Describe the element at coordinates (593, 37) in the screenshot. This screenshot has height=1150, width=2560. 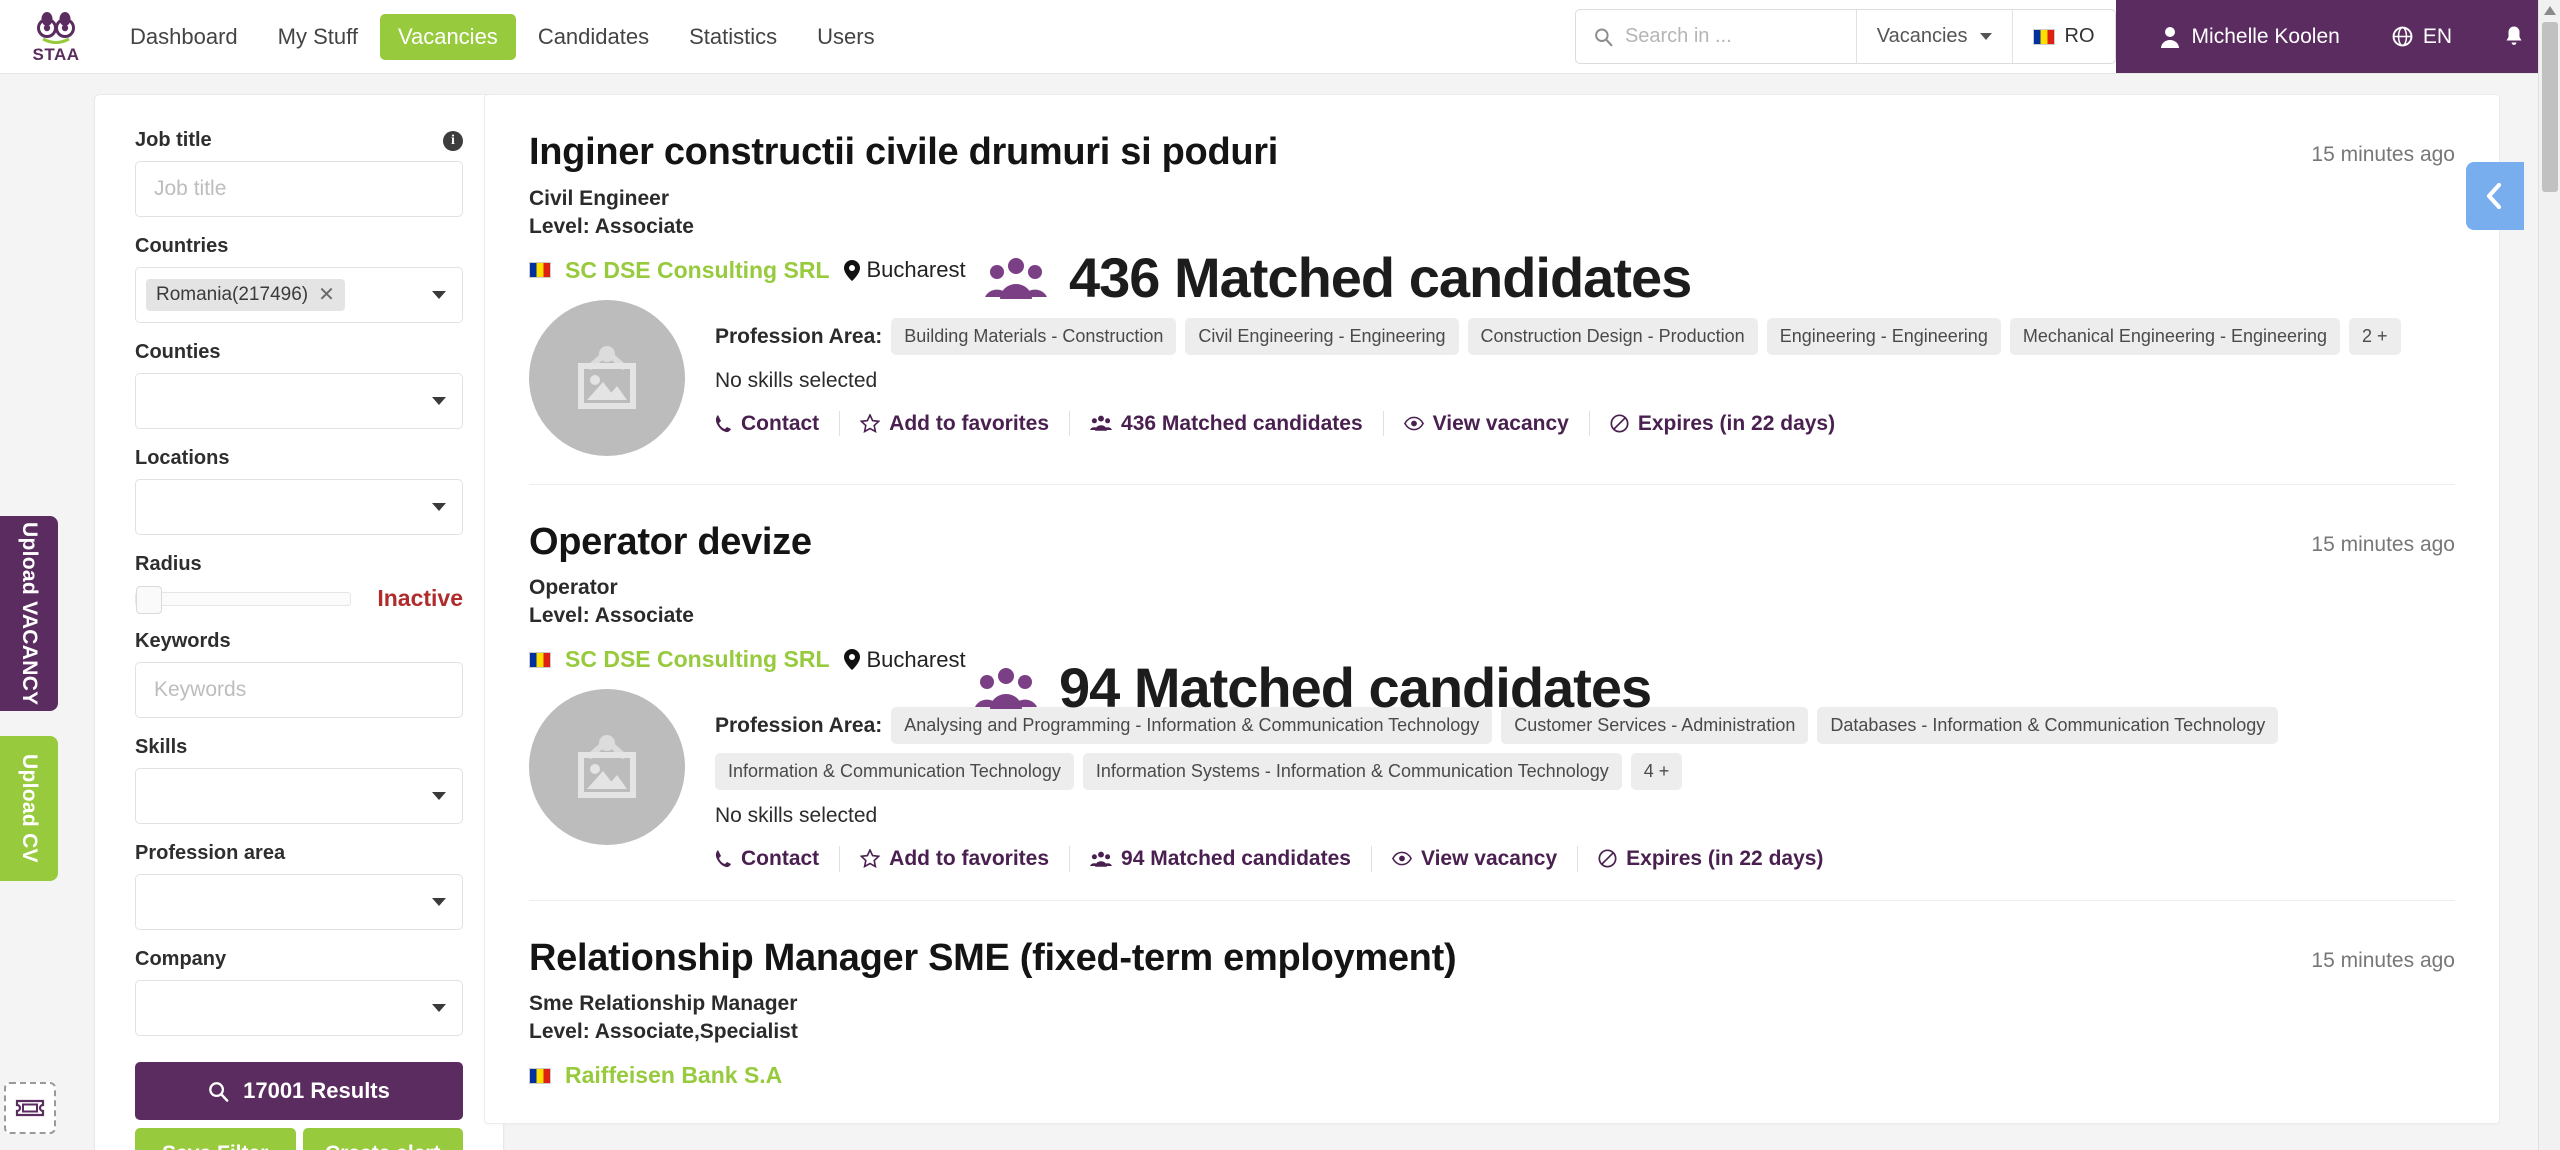
I see `nav-item-candidates: Candidates` at that location.